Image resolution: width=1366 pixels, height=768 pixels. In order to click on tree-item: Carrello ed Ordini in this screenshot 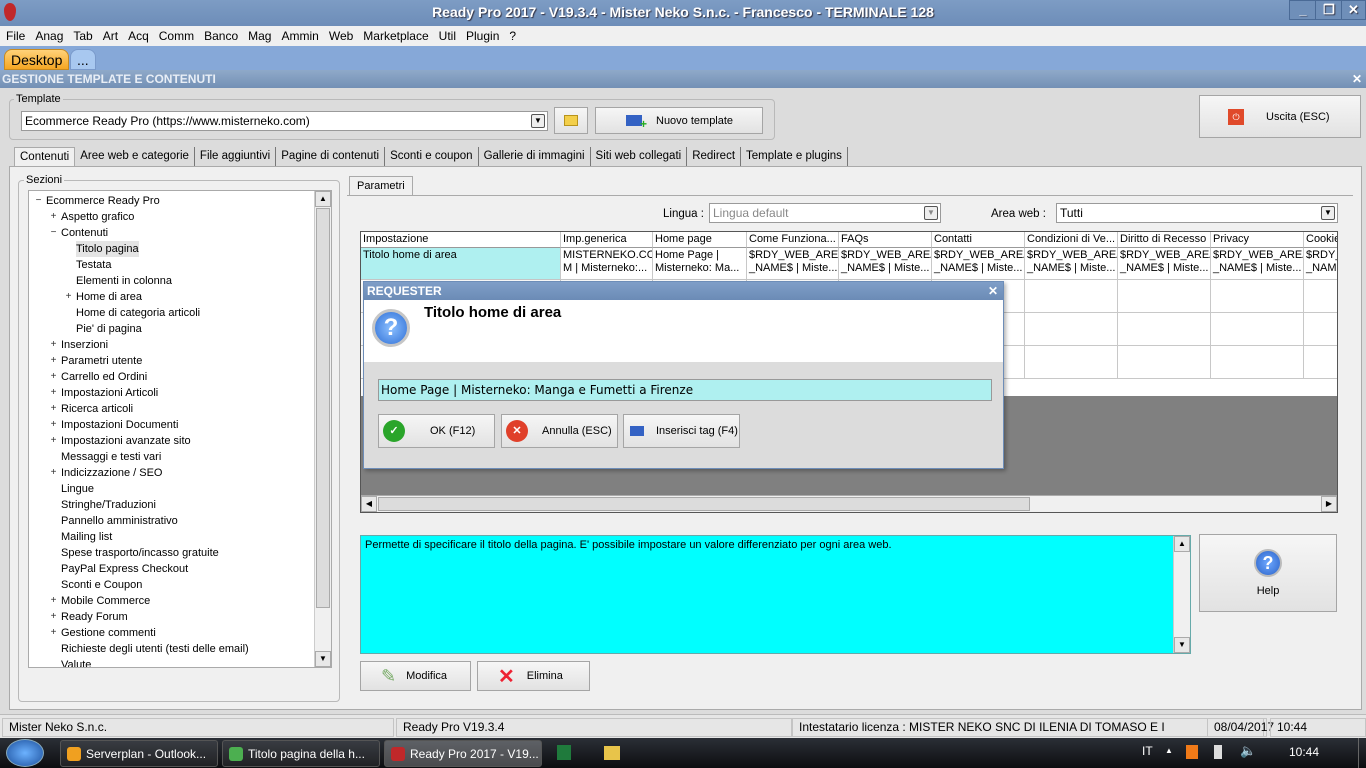, I will do `click(104, 377)`.